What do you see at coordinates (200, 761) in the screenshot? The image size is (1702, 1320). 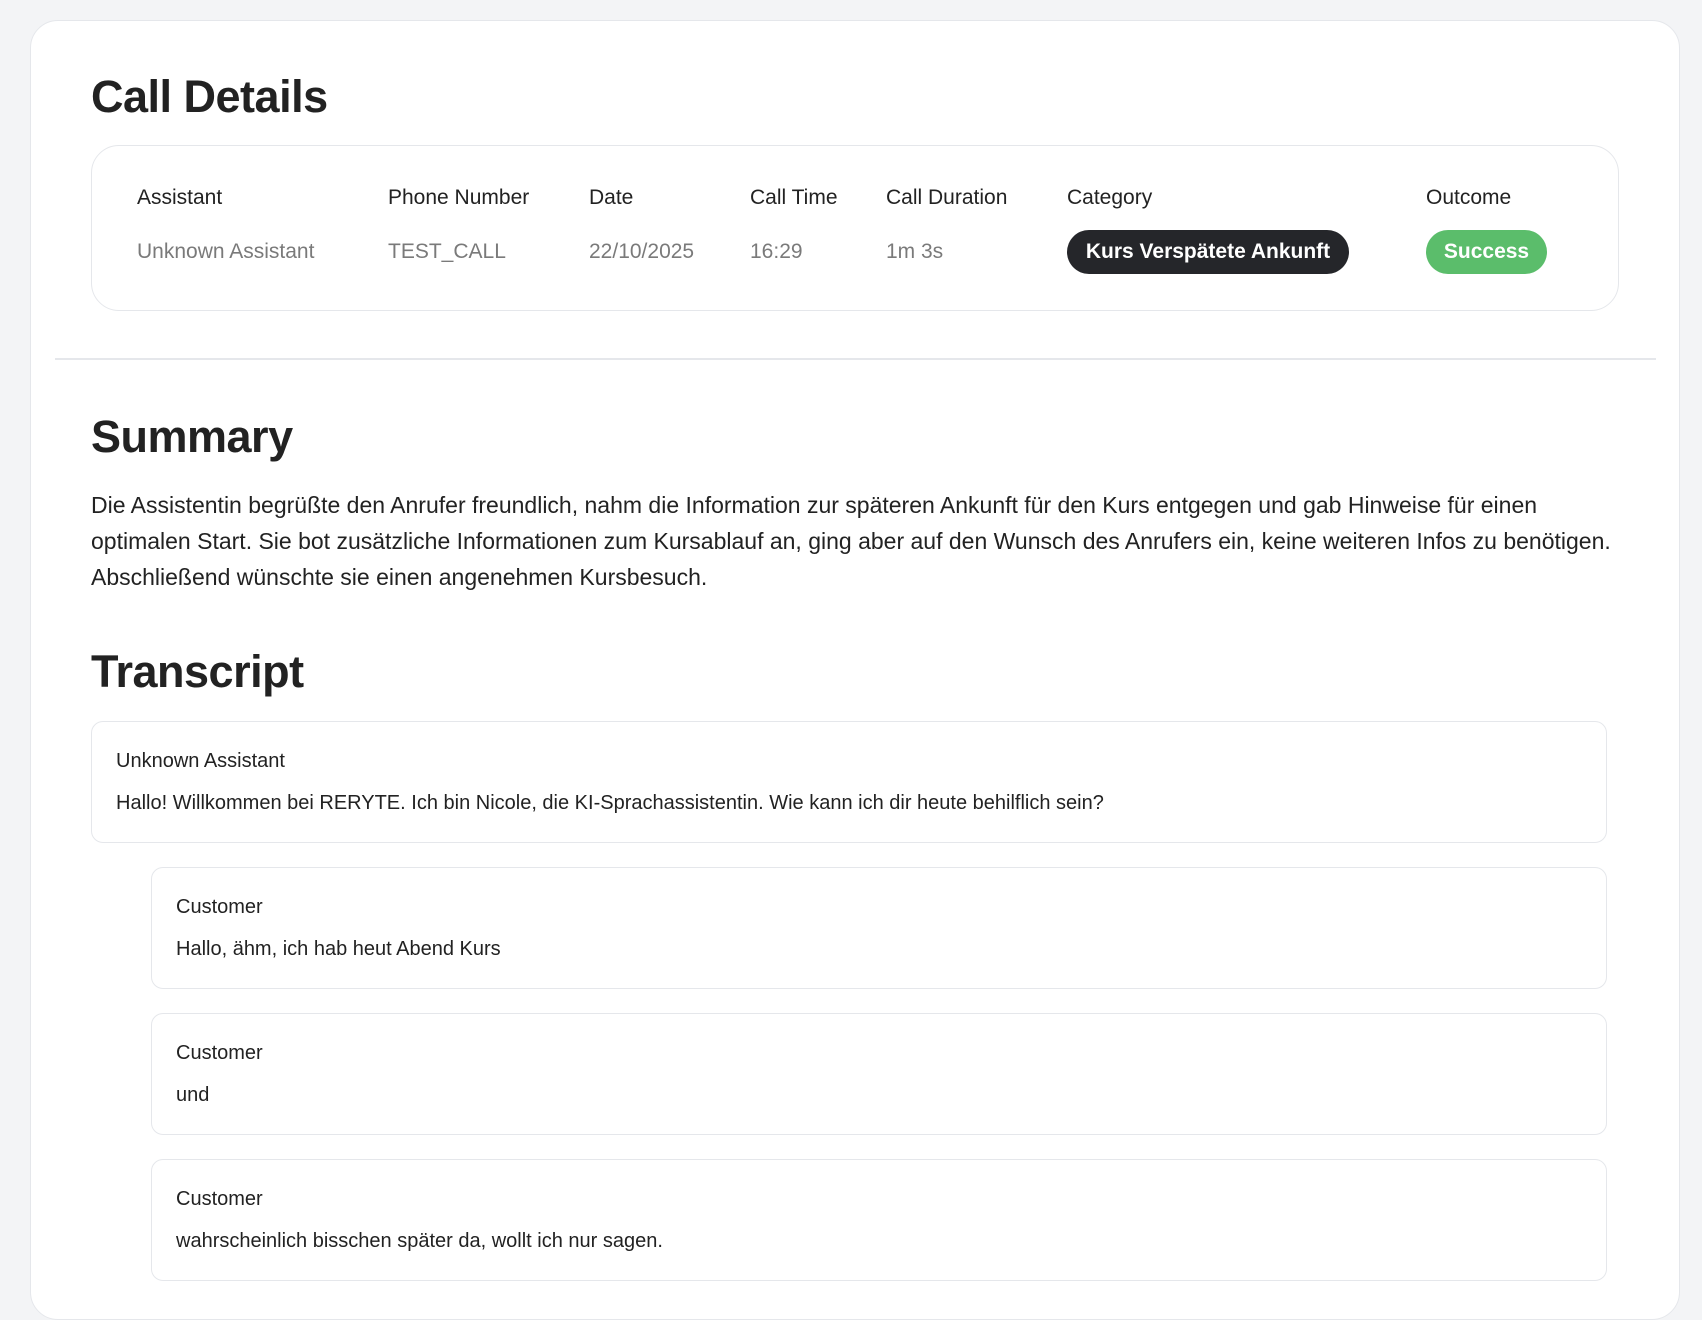 I see `message-speaker: Unknown Assistant` at bounding box center [200, 761].